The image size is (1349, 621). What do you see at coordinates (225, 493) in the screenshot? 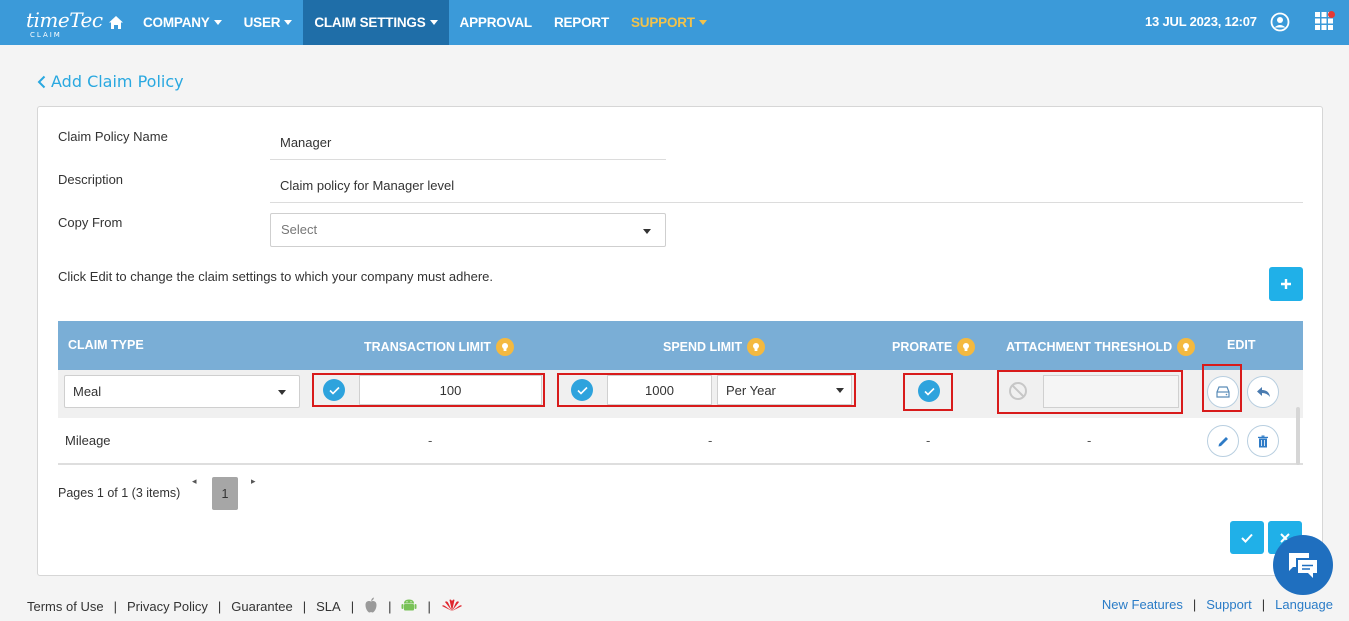
I see `page-button-1: 1` at bounding box center [225, 493].